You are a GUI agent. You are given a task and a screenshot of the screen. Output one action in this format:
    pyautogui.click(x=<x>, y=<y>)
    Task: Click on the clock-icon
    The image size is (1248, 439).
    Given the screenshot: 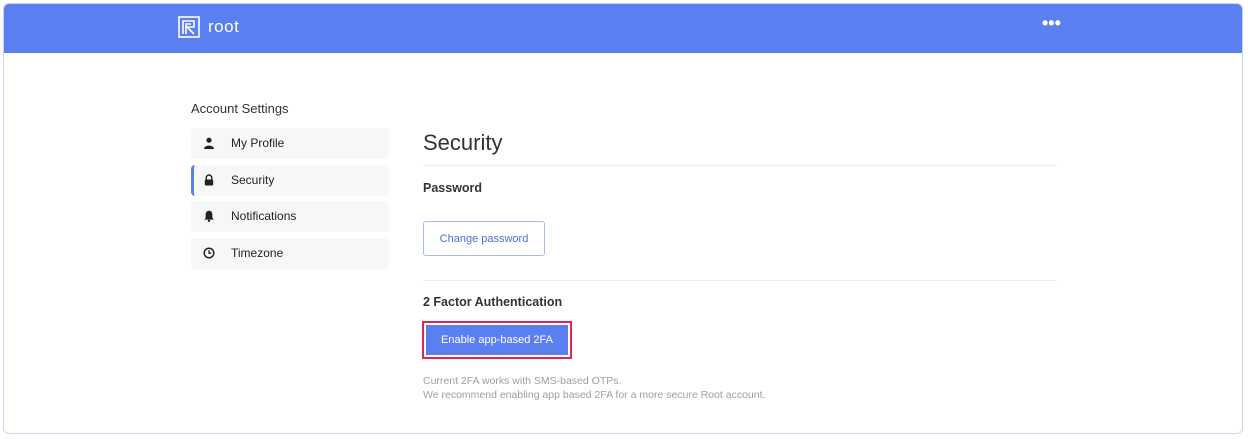 What is the action you would take?
    pyautogui.click(x=209, y=252)
    